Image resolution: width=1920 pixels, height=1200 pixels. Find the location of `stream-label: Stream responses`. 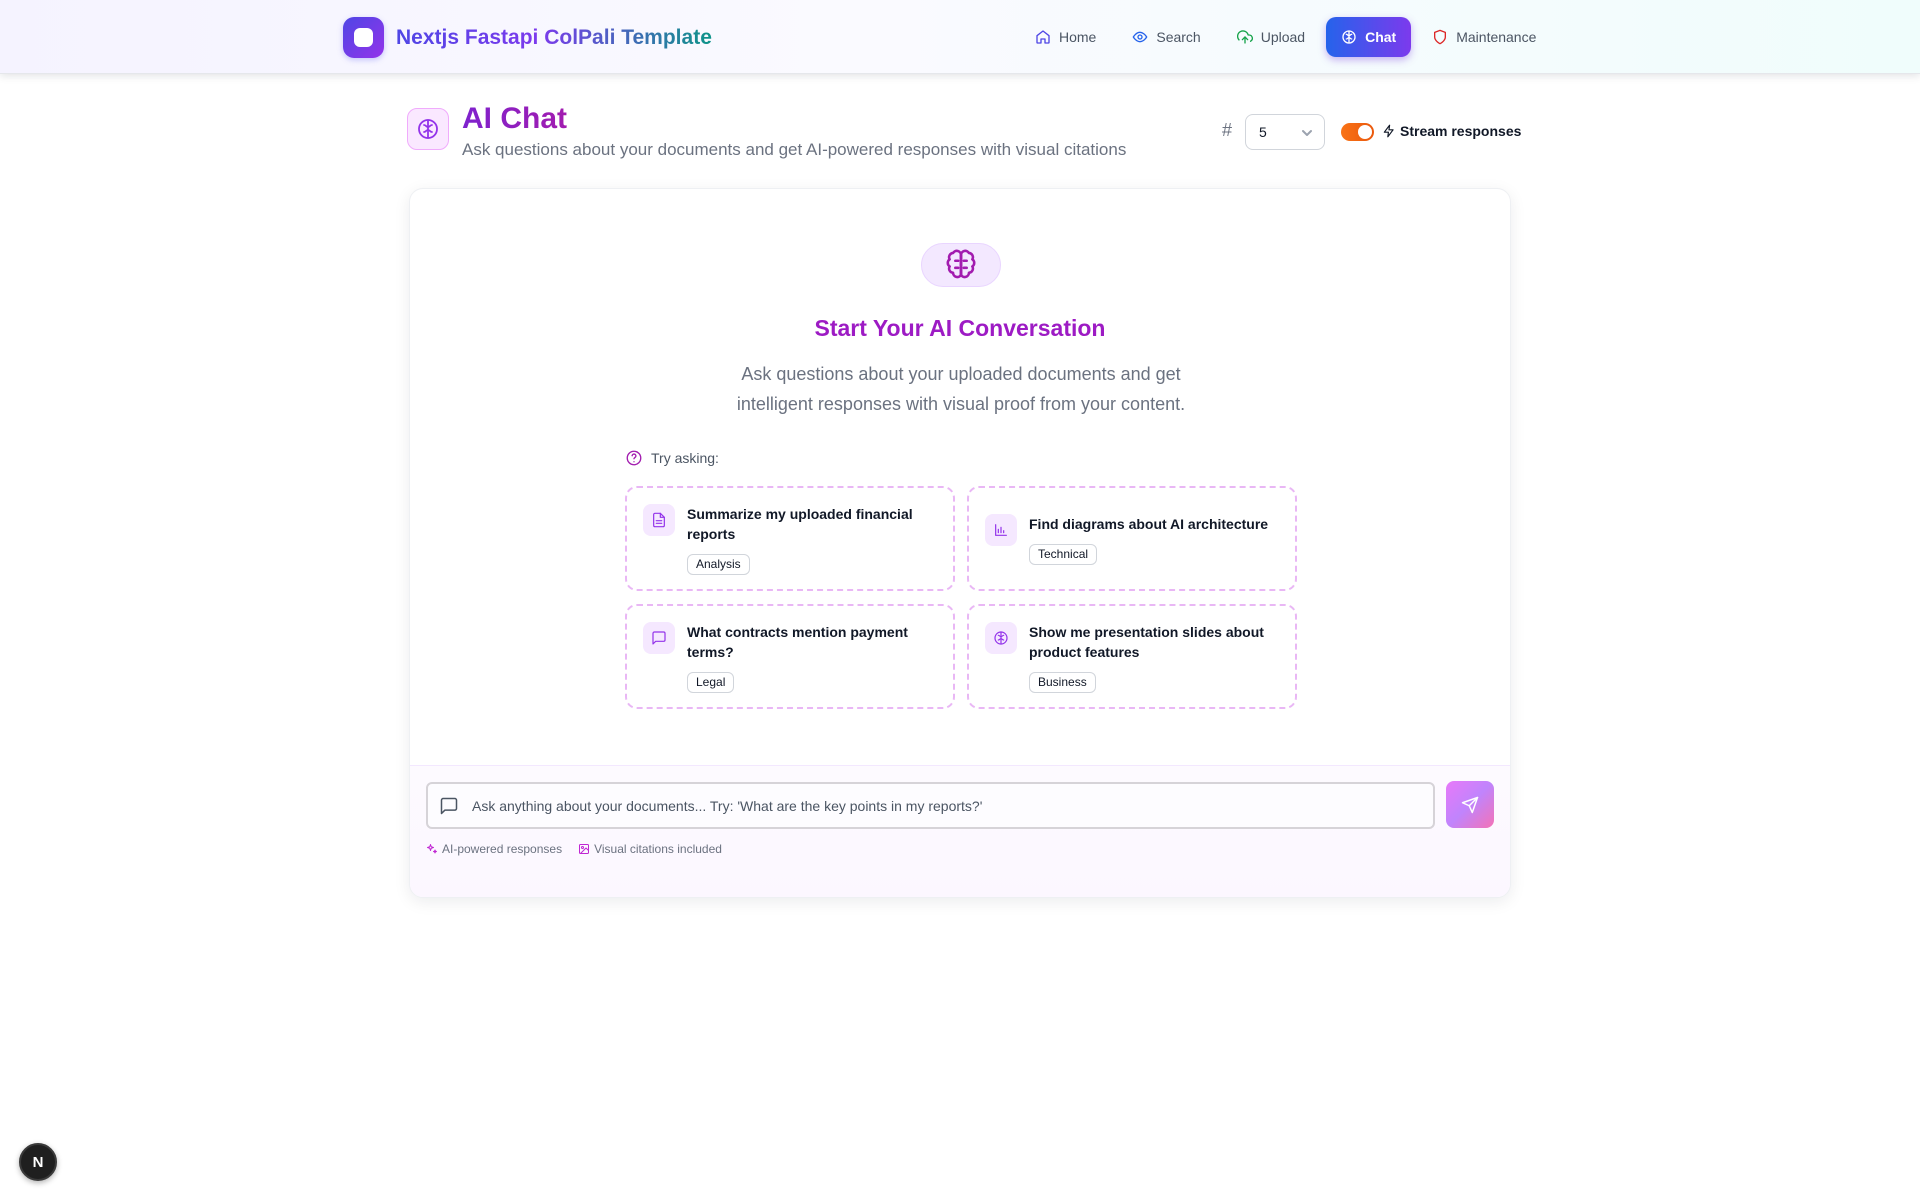

stream-label: Stream responses is located at coordinates (1451, 131).